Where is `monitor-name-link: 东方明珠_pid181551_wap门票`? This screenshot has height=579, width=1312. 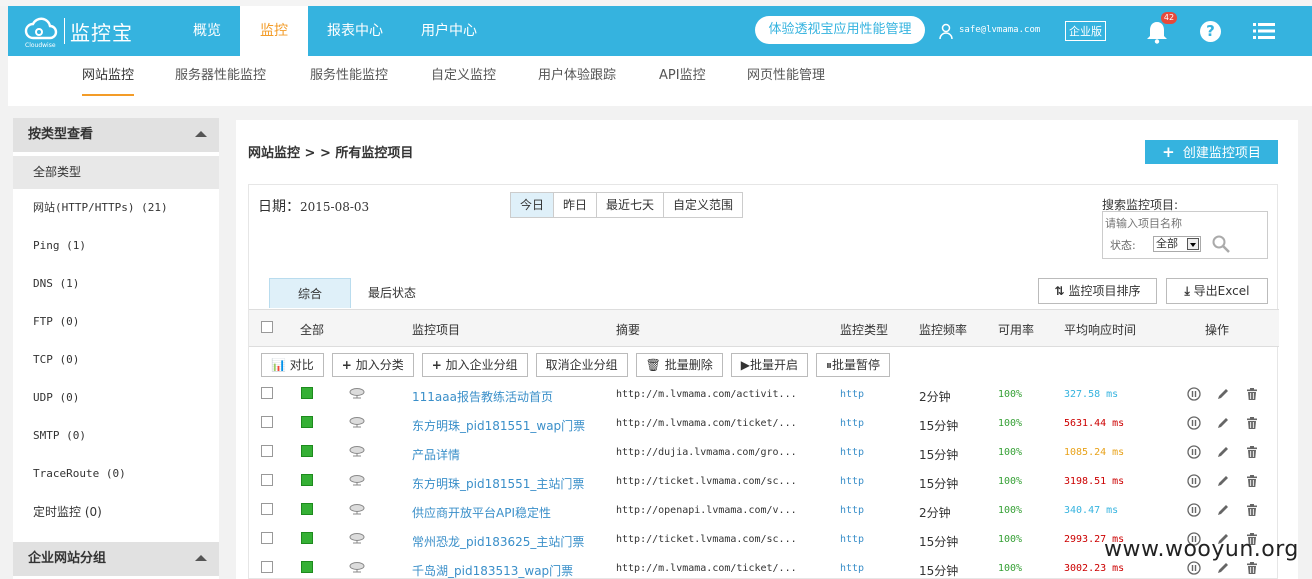
monitor-name-link: 东方明珠_pid181551_wap门票 is located at coordinates (498, 425).